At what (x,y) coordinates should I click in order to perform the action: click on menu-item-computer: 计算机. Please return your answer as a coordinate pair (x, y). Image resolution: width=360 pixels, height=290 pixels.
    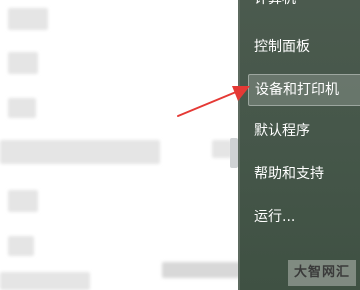
    Looking at the image, I should click on (306, 7).